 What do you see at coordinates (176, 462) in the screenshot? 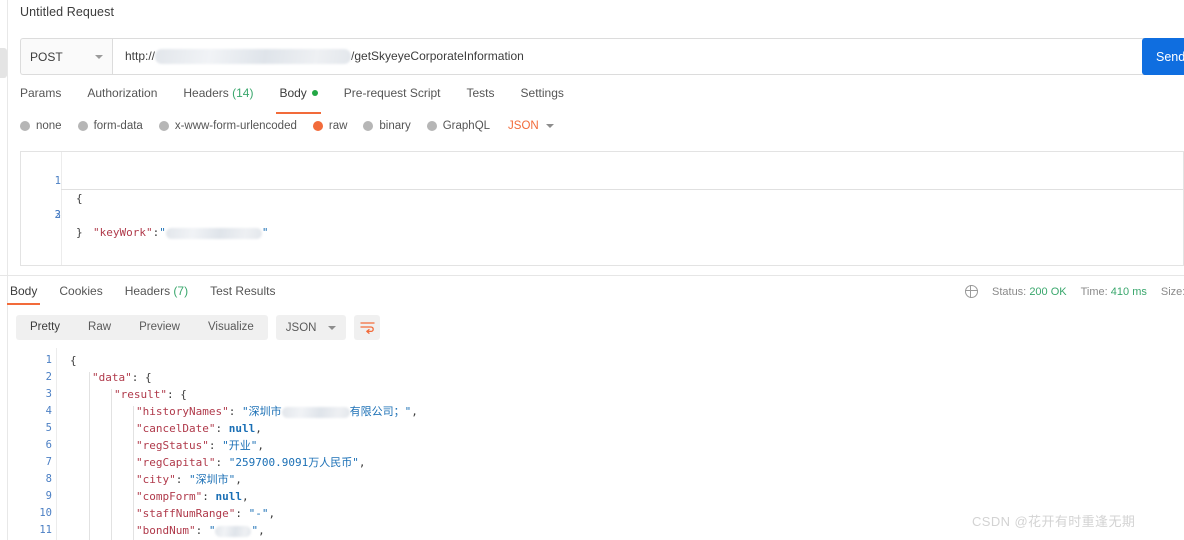
I see `json-key: "regCapital"` at bounding box center [176, 462].